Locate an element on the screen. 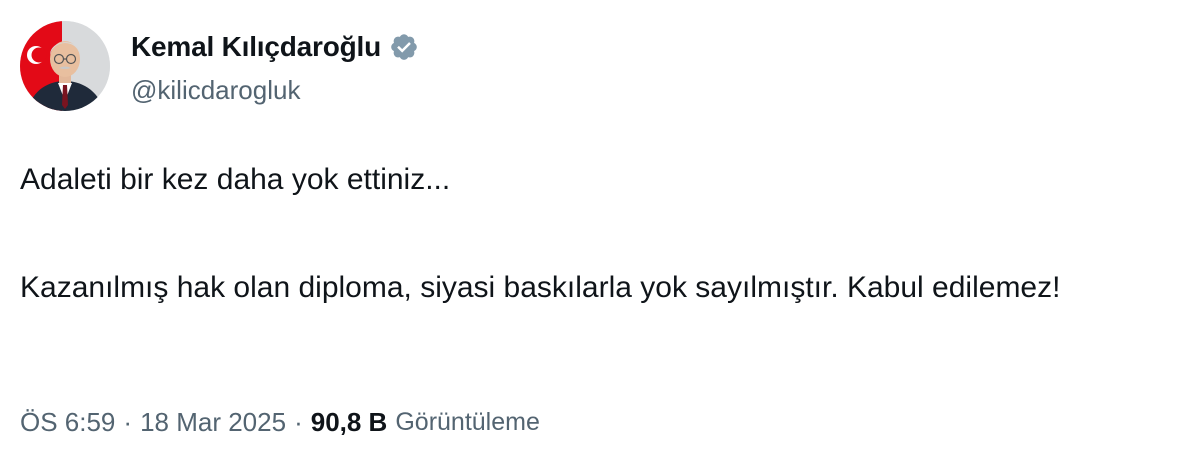 This screenshot has width=1200, height=462. author-display-name: Kemal Kılıçdaroğlu is located at coordinates (256, 47).